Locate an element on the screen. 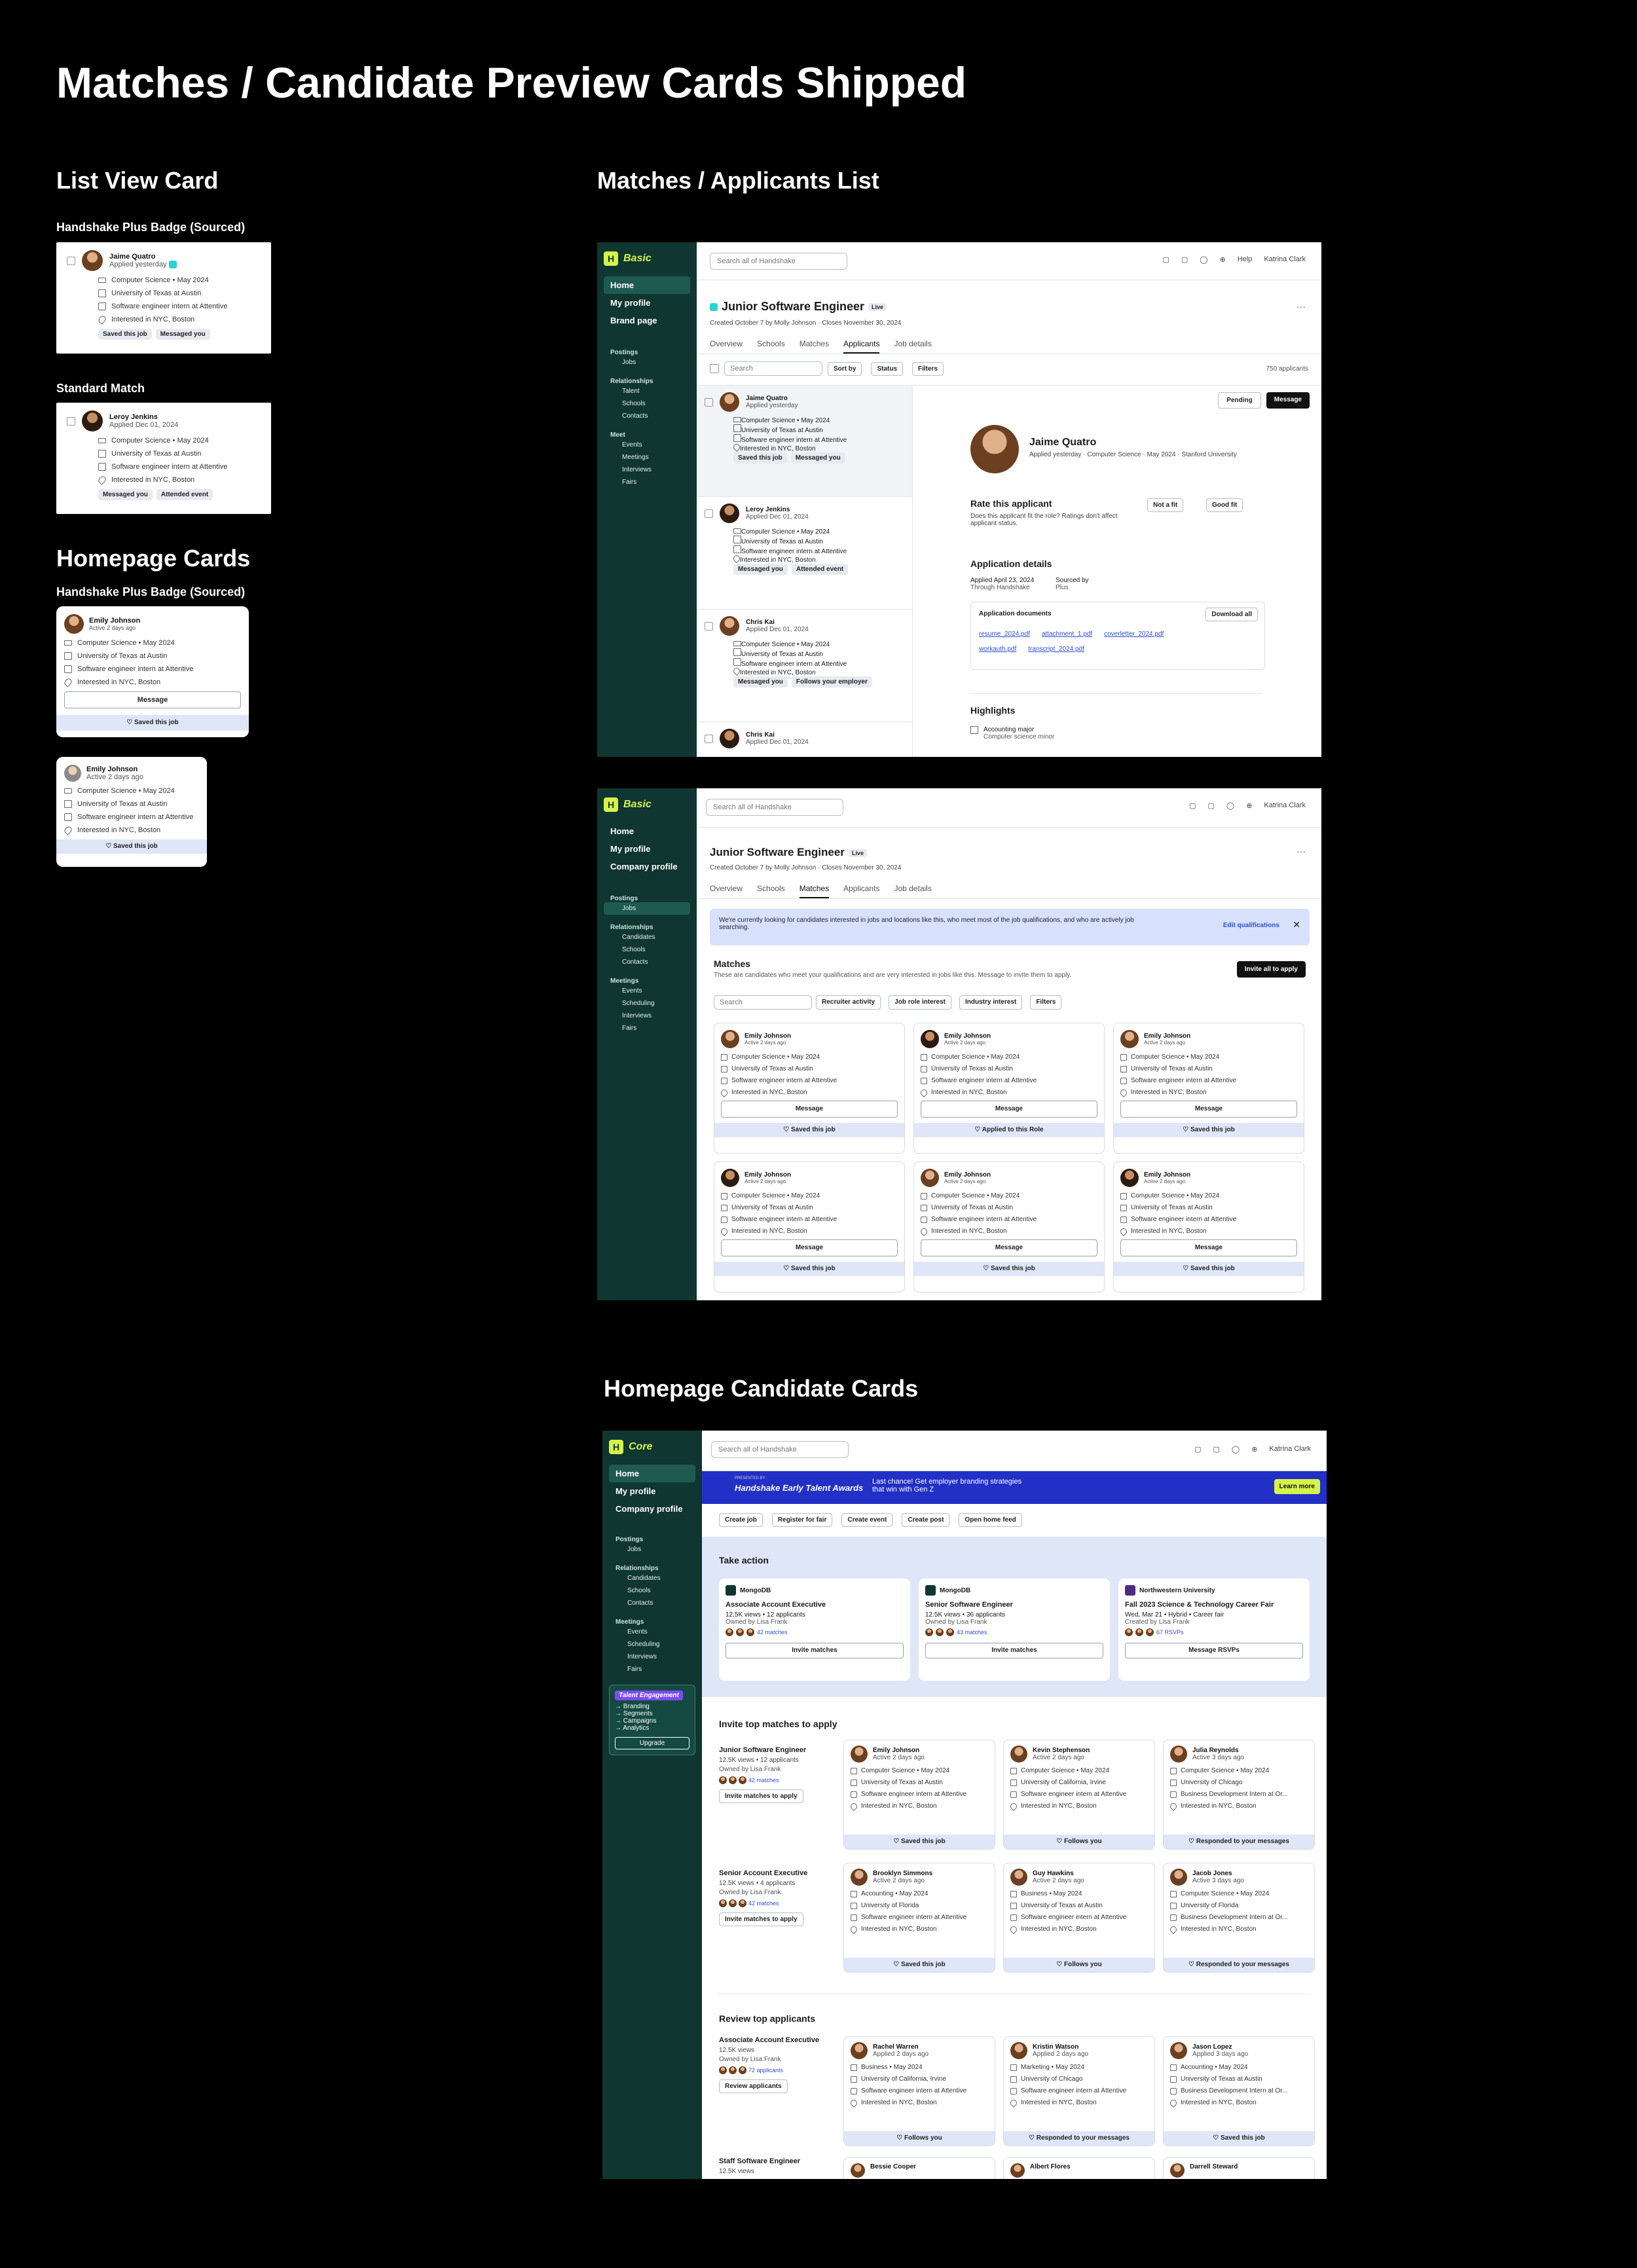  quick-action-button: Create event is located at coordinates (867, 1520).